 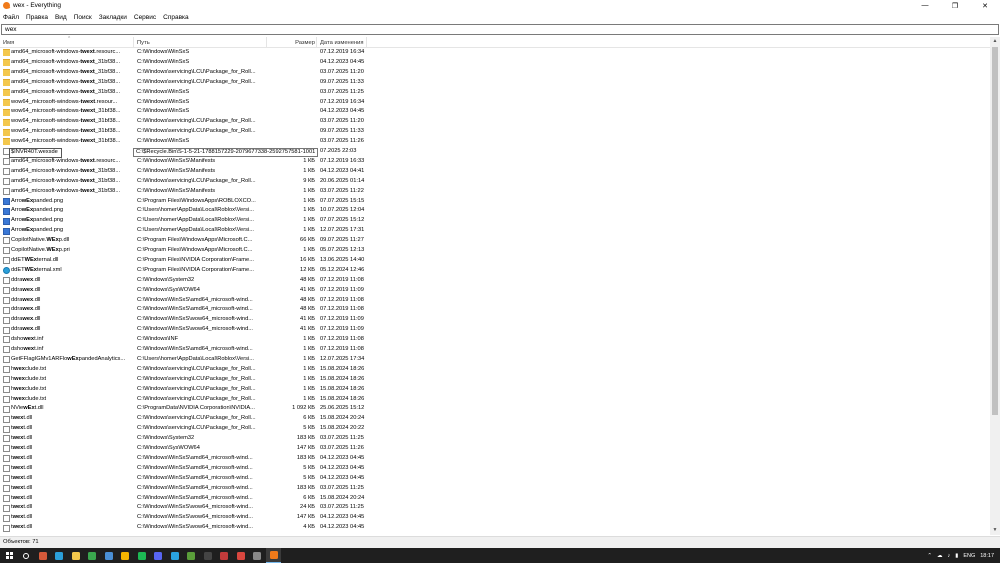 I want to click on store-icon, so click(x=108, y=555).